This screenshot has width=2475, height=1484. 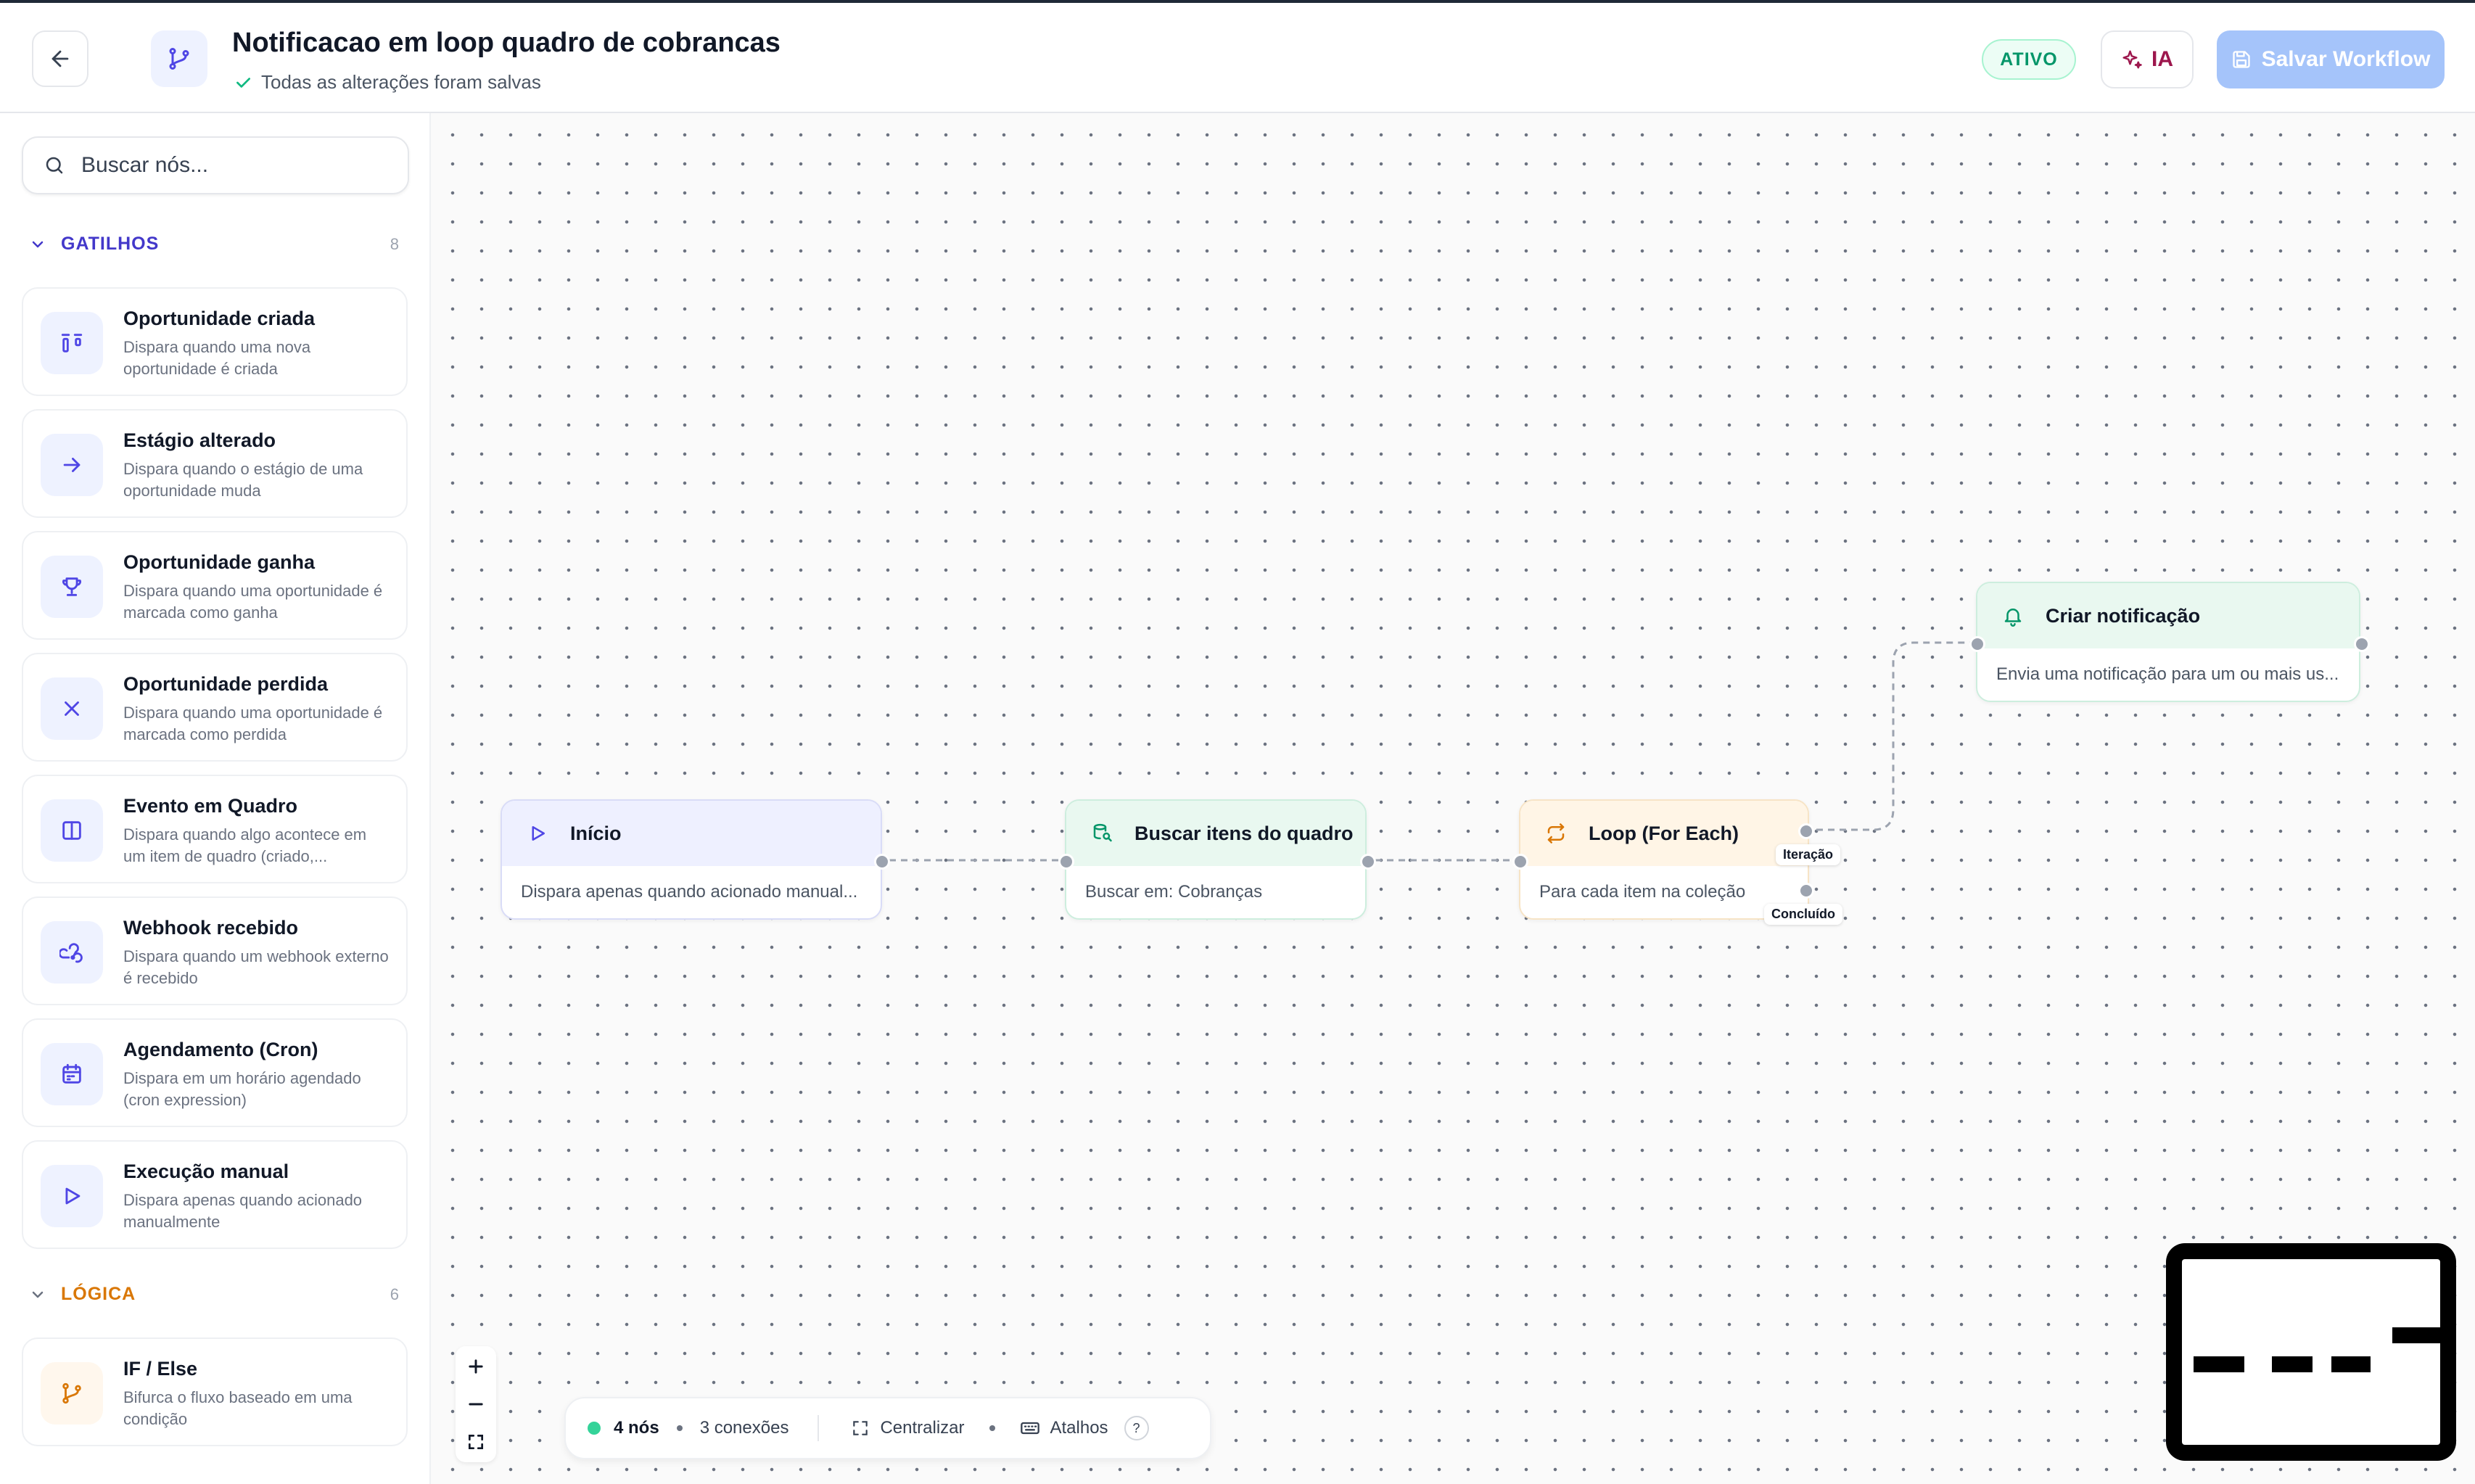 I want to click on focus-icon, so click(x=860, y=1428).